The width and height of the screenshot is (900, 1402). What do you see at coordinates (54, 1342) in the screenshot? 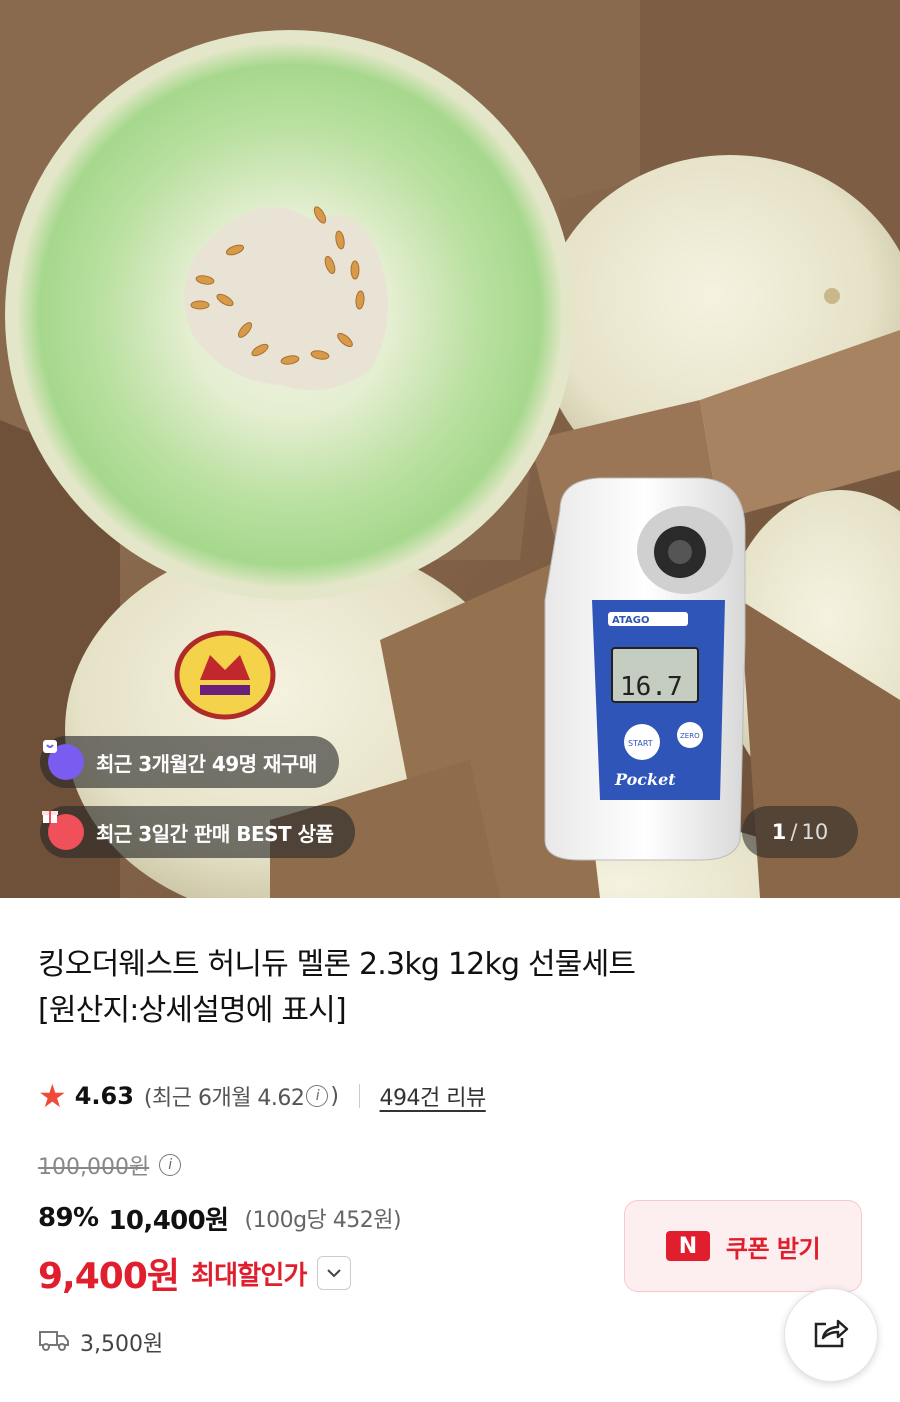
I see `truck-icon` at bounding box center [54, 1342].